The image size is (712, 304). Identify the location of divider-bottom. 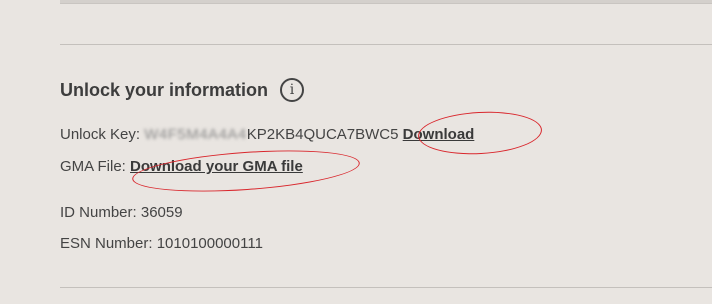
(386, 287).